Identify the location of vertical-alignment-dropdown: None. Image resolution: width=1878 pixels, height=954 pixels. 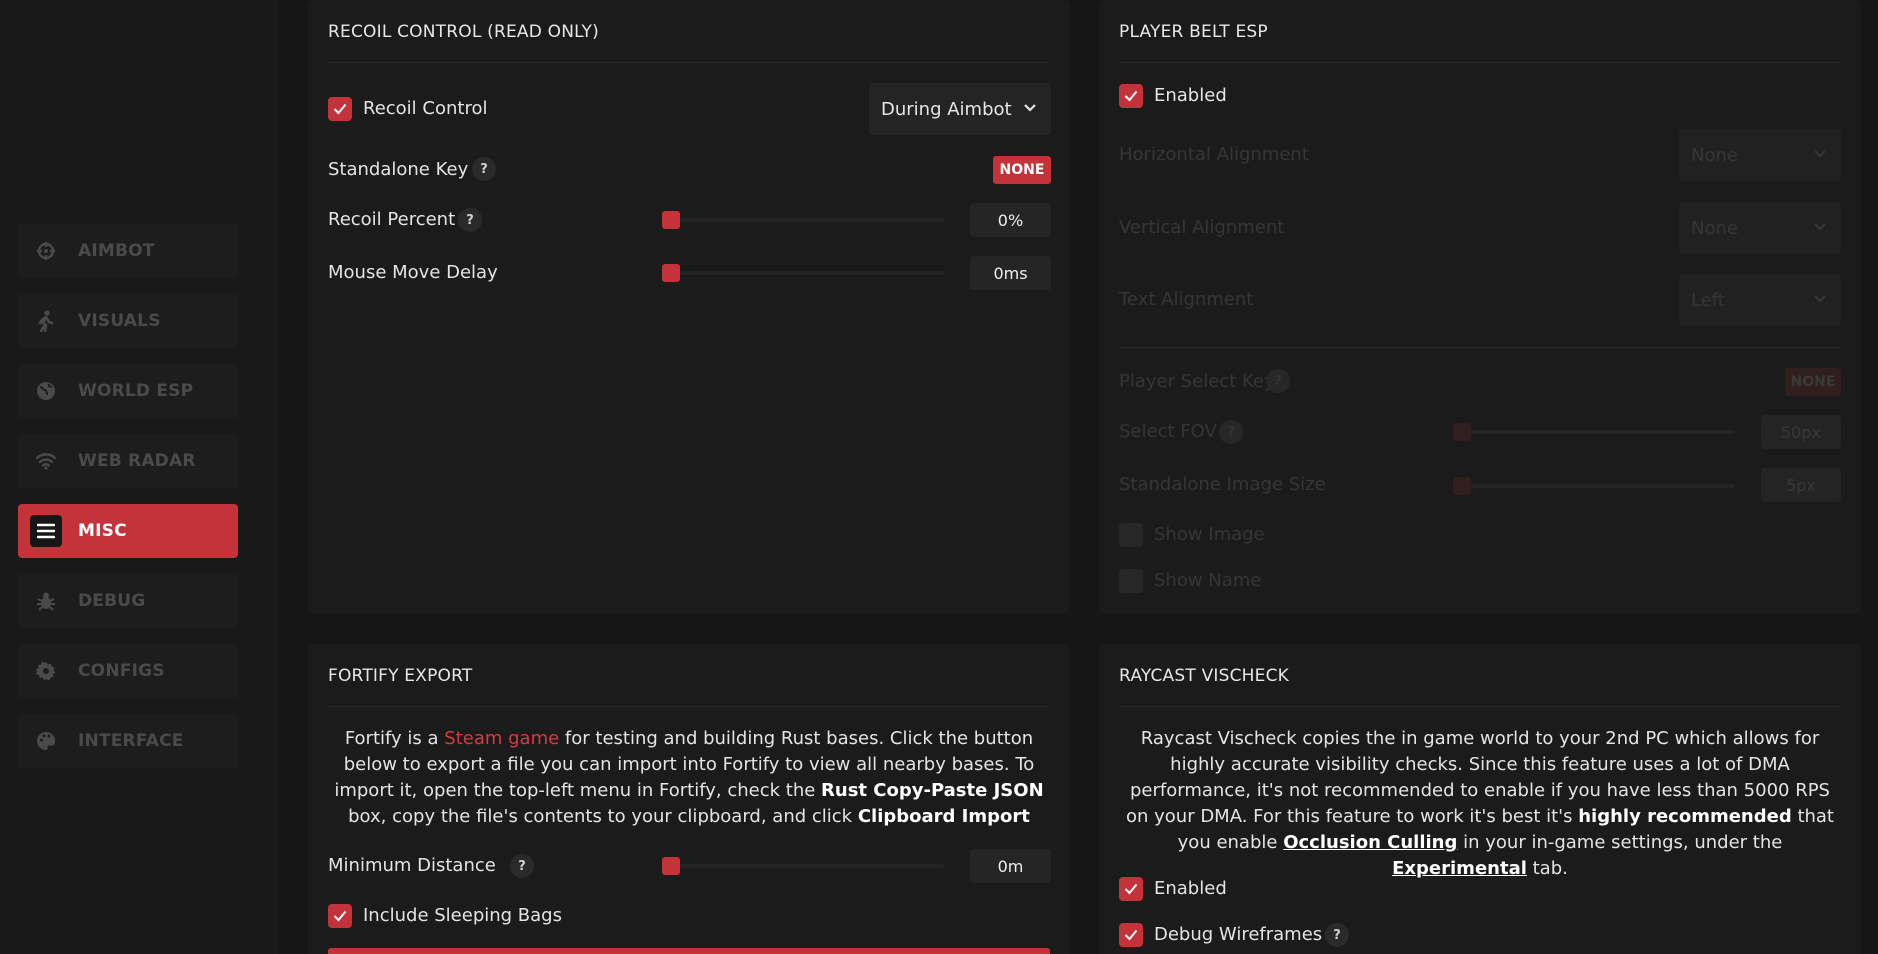
(1760, 228).